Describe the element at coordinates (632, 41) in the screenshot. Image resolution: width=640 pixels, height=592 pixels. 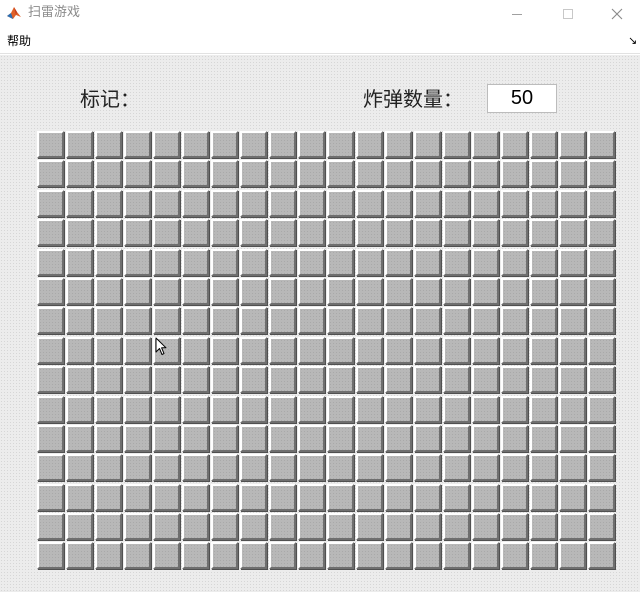
I see `dock-arrow-icon: ↘` at that location.